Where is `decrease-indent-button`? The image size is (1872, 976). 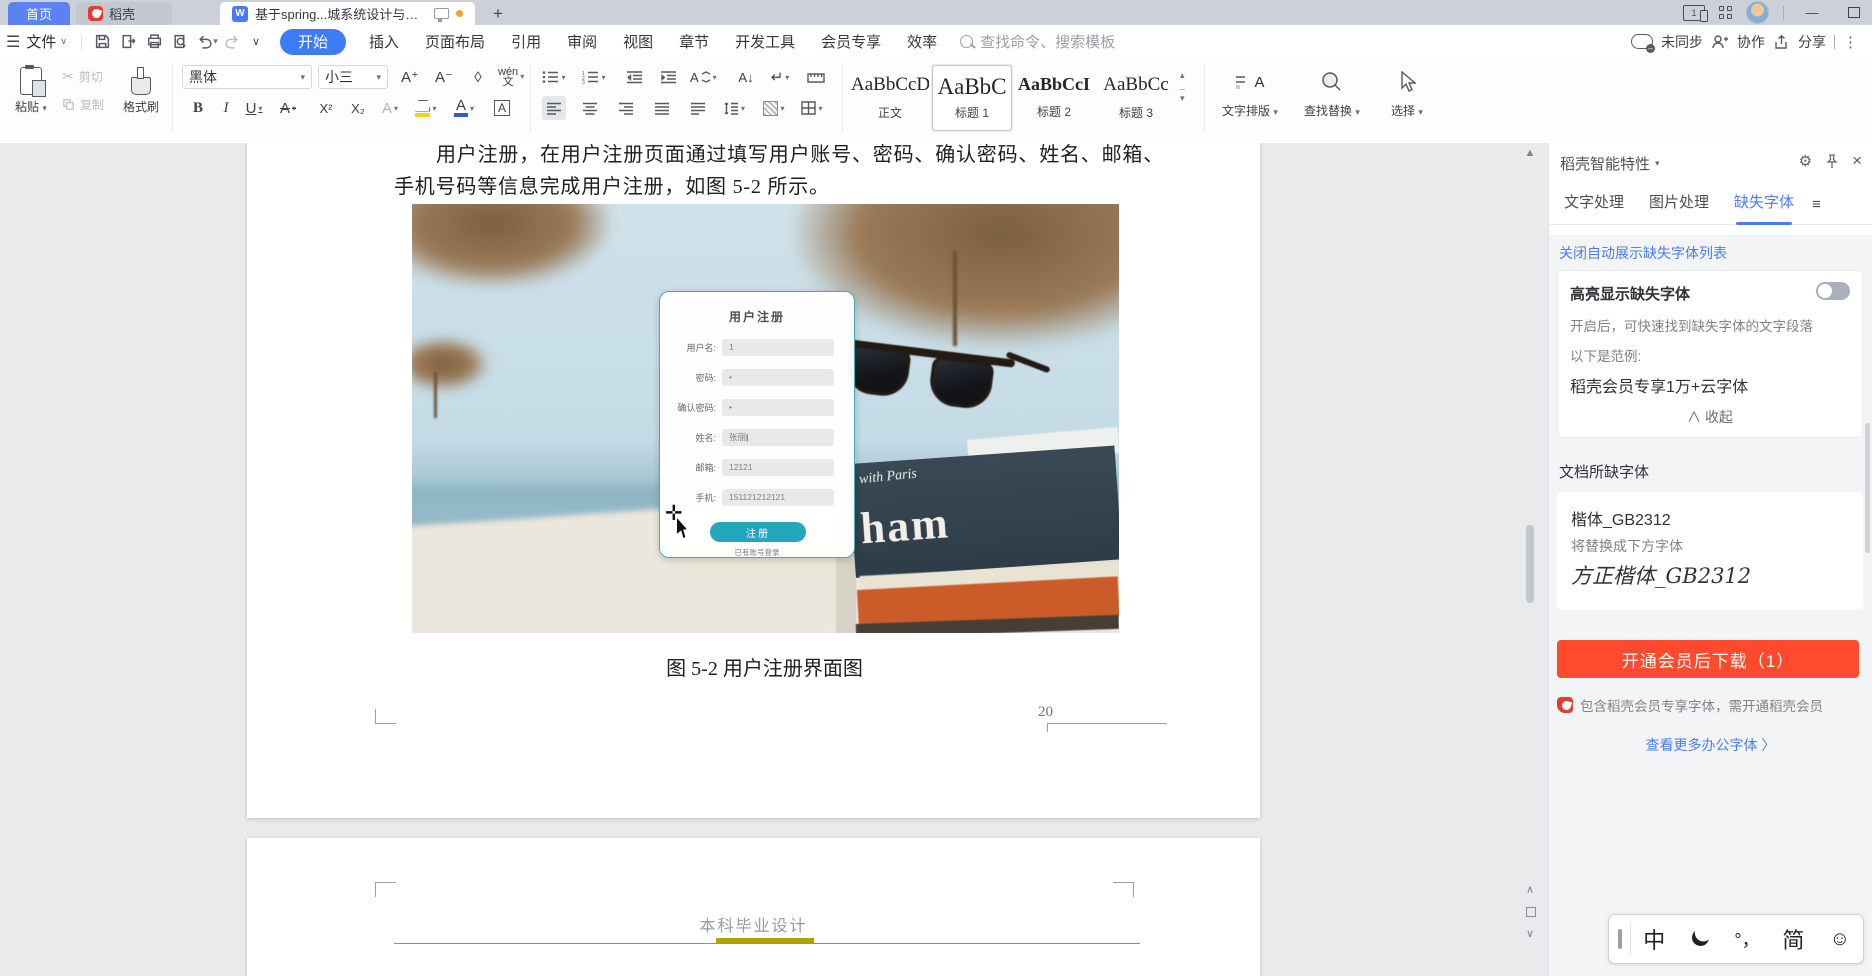
decrease-indent-button is located at coordinates (634, 77).